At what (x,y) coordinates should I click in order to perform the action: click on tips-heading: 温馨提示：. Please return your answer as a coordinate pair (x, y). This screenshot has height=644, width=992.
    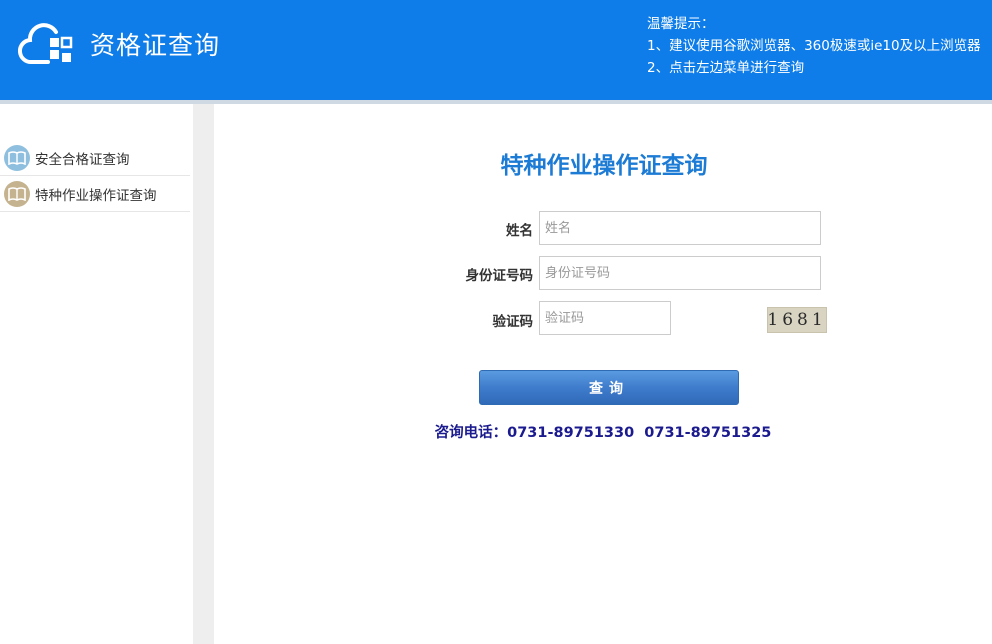
    Looking at the image, I should click on (681, 24).